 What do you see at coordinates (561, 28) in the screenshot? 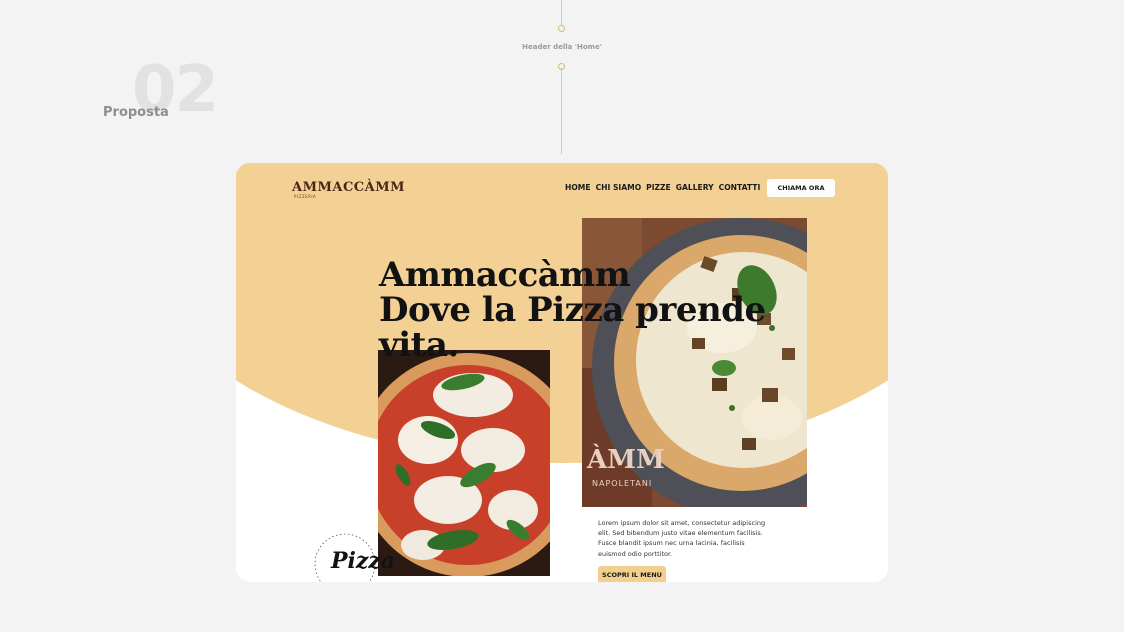
I see `connector-dot-top` at bounding box center [561, 28].